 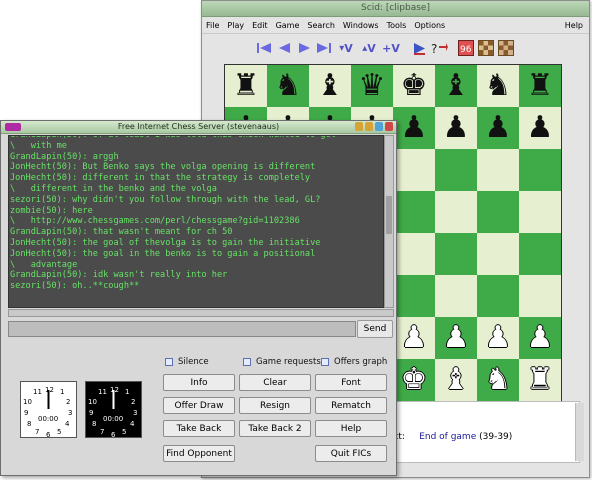 I want to click on prev-move-icon, so click(x=284, y=48).